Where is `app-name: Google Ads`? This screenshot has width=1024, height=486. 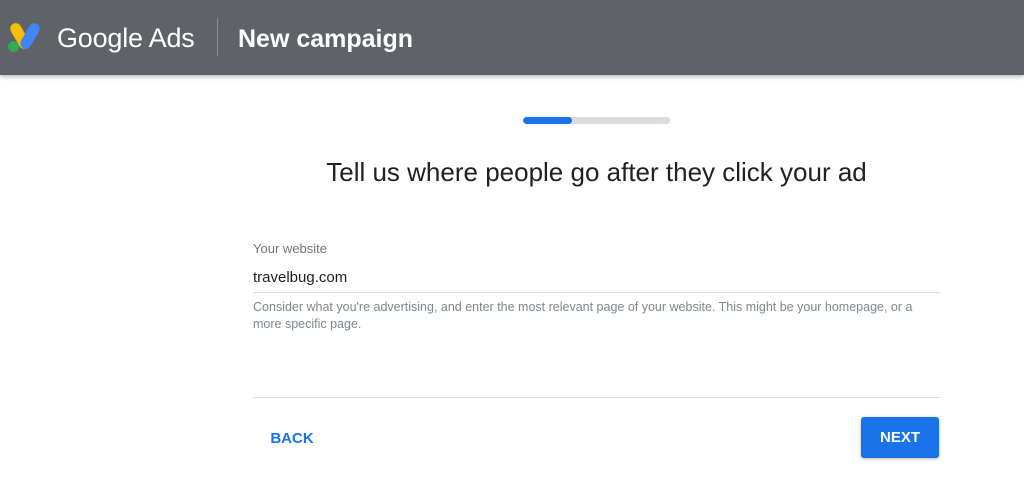
app-name: Google Ads is located at coordinates (126, 38).